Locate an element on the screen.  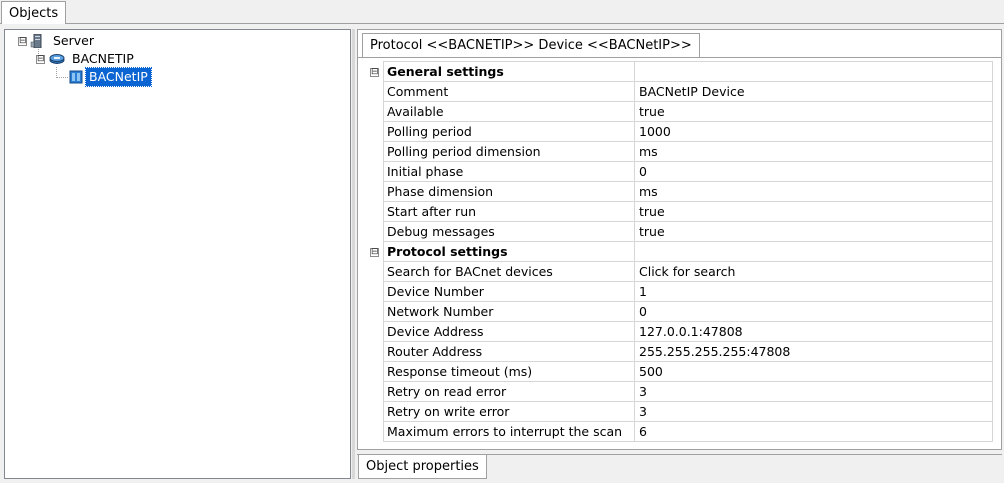
property-value: Click for search is located at coordinates (813, 271).